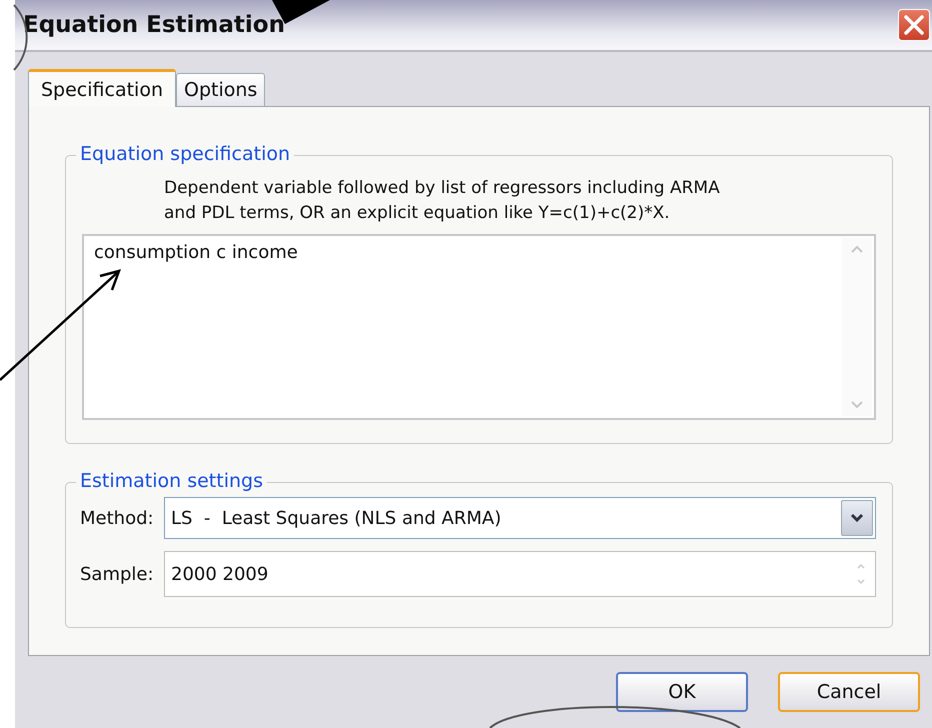 Image resolution: width=932 pixels, height=728 pixels. What do you see at coordinates (171, 481) in the screenshot?
I see `group-legend: Estimation settings` at bounding box center [171, 481].